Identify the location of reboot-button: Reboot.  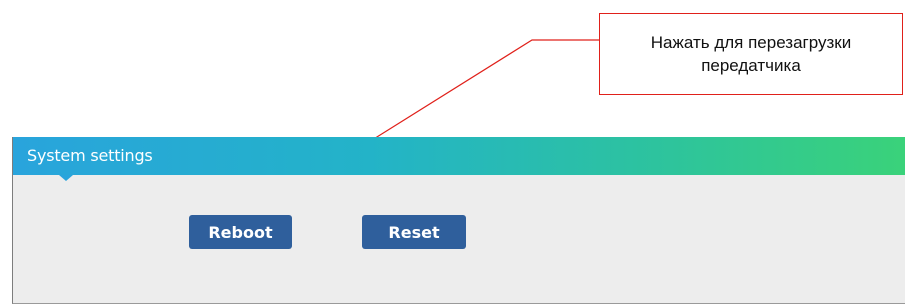
(240, 232).